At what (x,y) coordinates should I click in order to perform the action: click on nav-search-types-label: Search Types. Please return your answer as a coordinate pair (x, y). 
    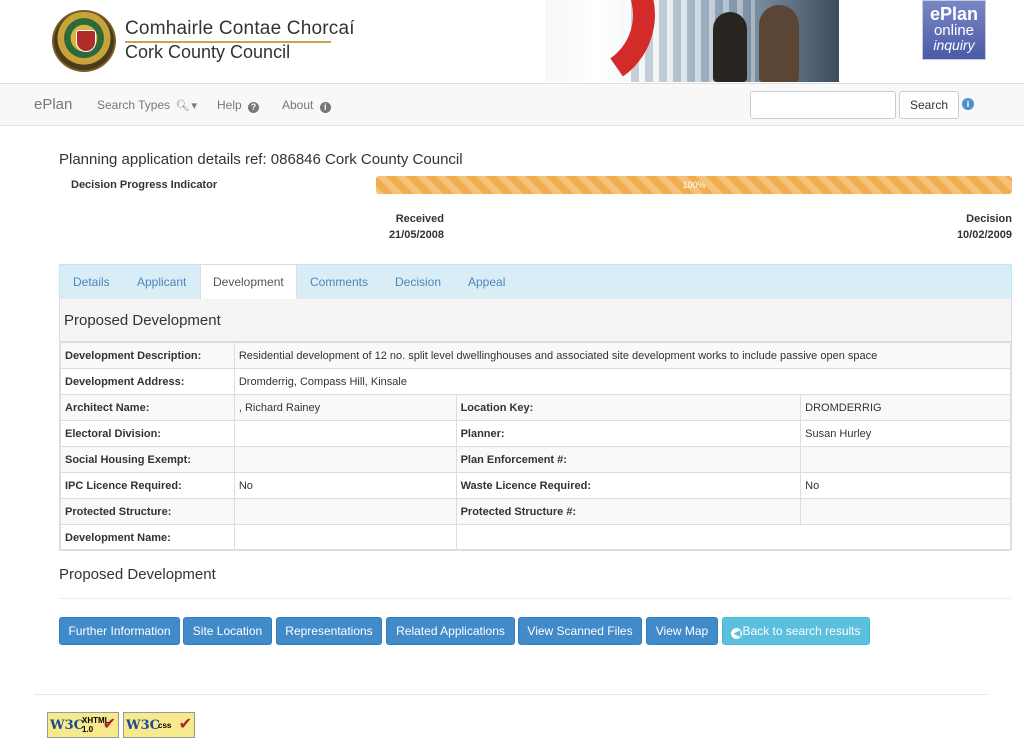
    Looking at the image, I should click on (134, 105).